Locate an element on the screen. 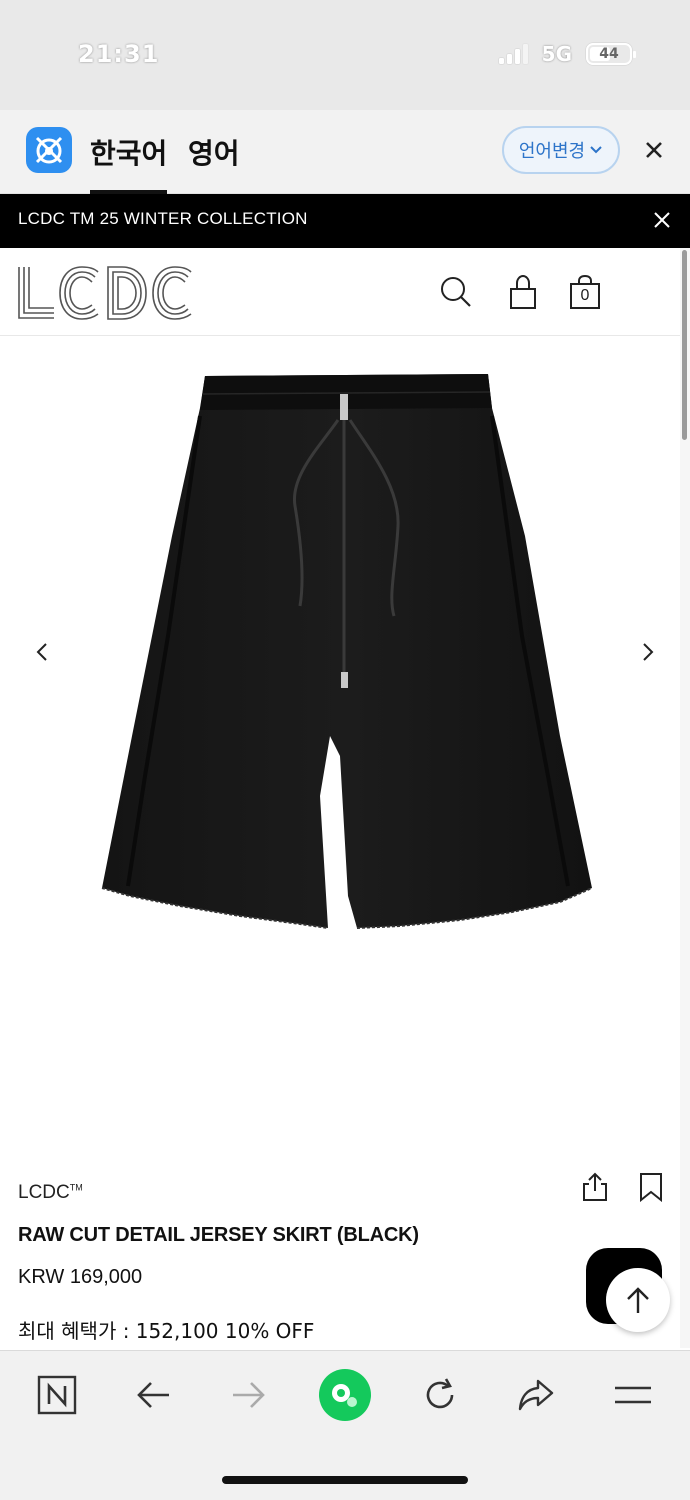 The width and height of the screenshot is (690, 1500). change-language-label: 언어변경 is located at coordinates (552, 151).